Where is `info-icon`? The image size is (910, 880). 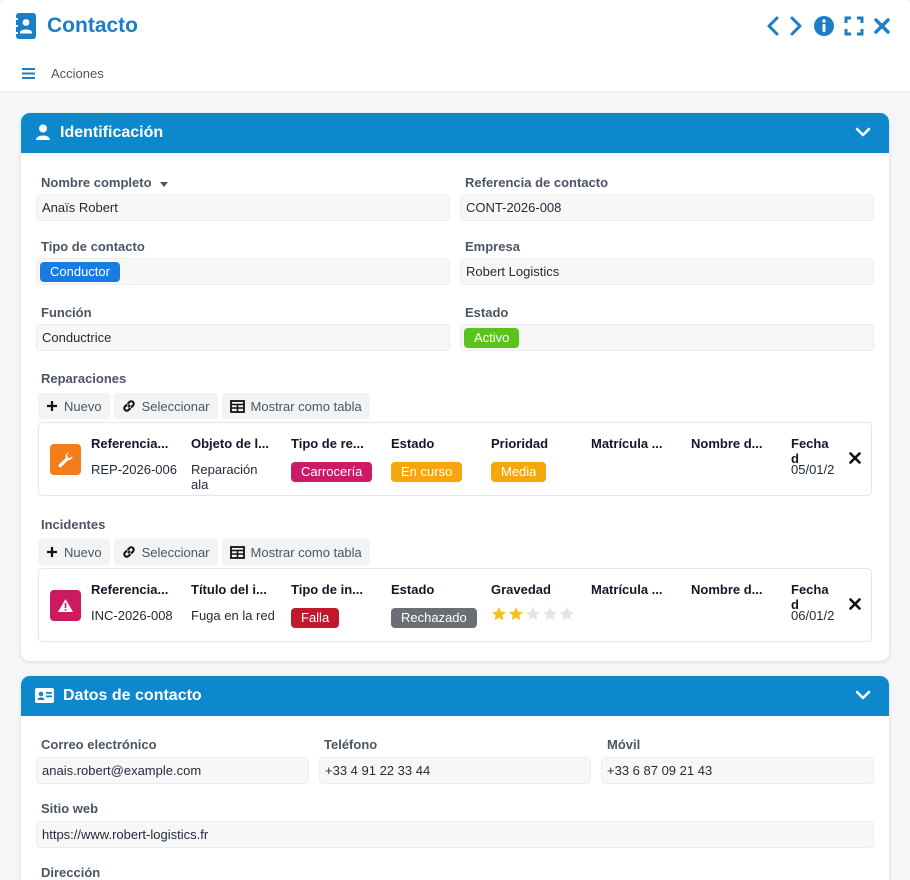
info-icon is located at coordinates (824, 26).